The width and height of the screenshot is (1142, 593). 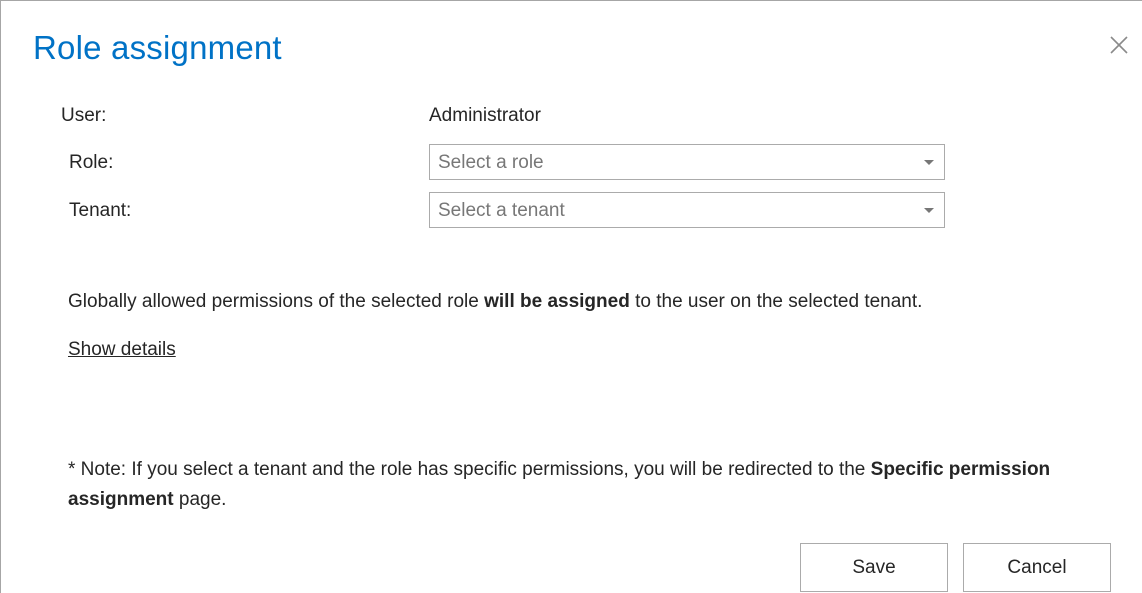 I want to click on role-select-placeholder: Select a role, so click(x=491, y=162).